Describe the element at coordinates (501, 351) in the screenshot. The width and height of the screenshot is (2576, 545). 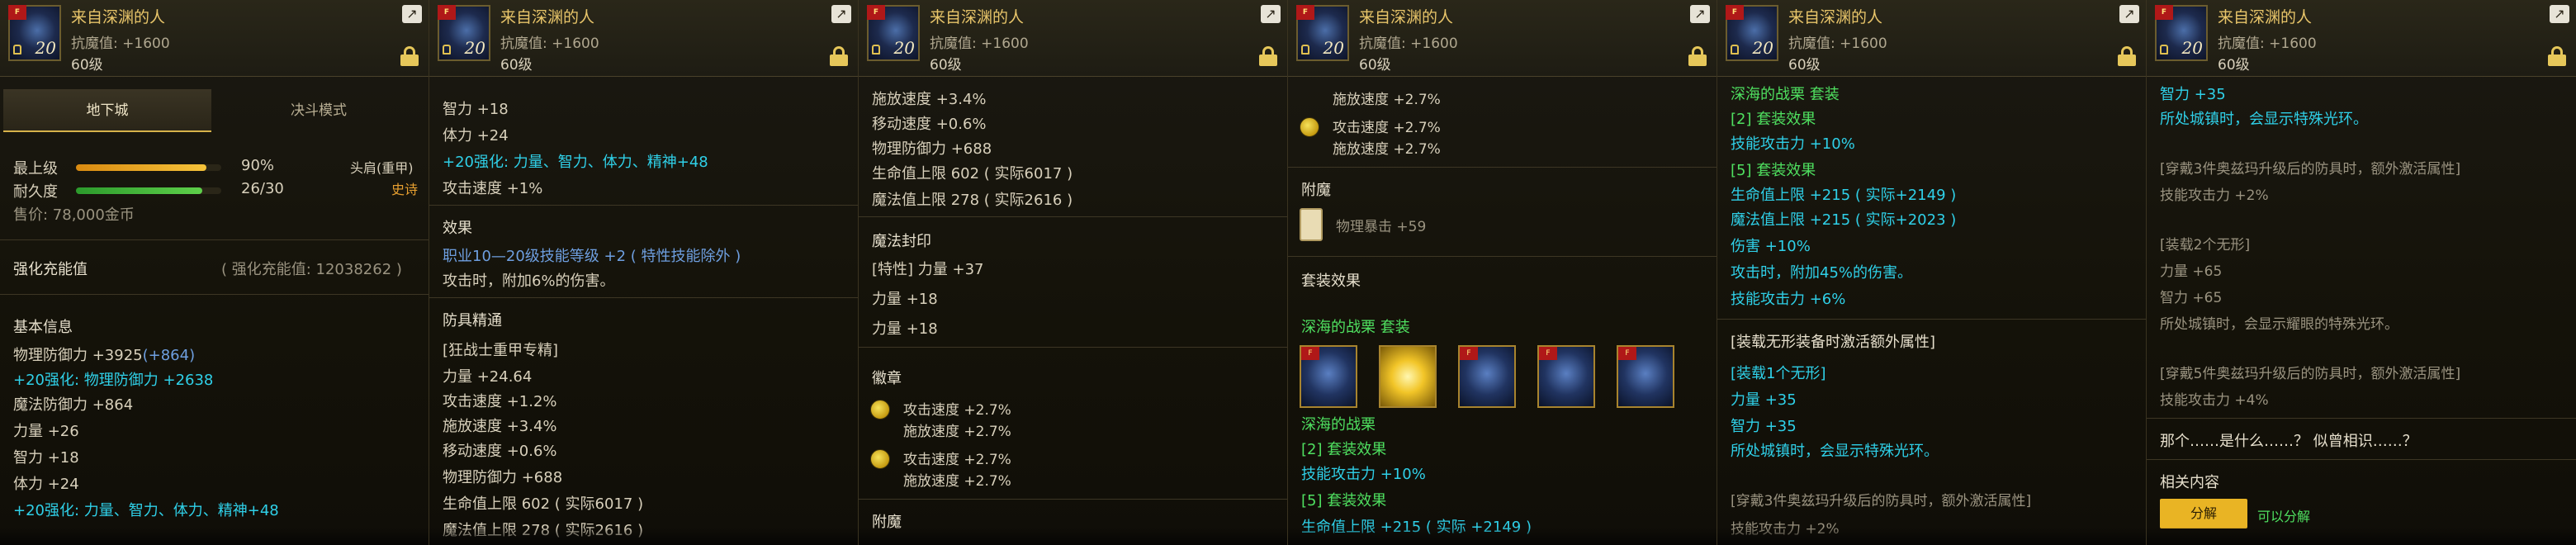
I see `mastery-sub: [狂战士重甲专精]` at that location.